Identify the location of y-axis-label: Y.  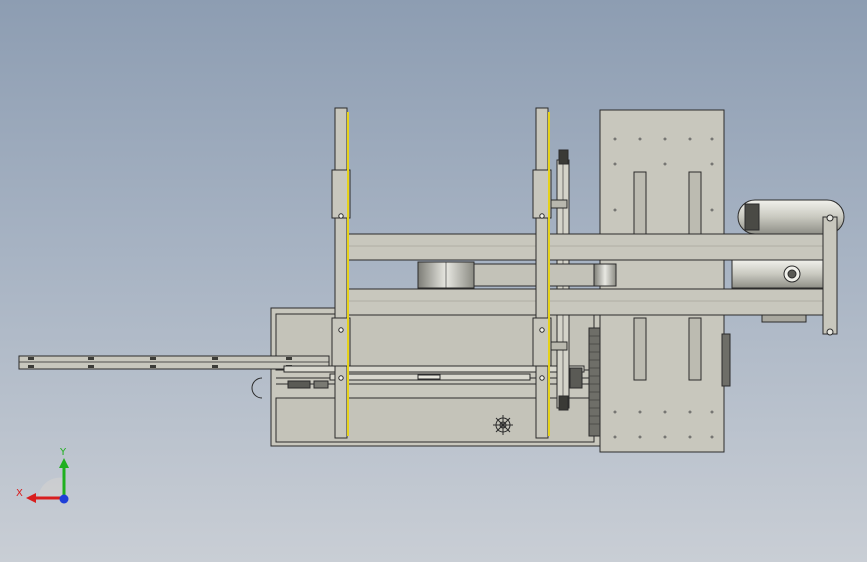
(63, 452).